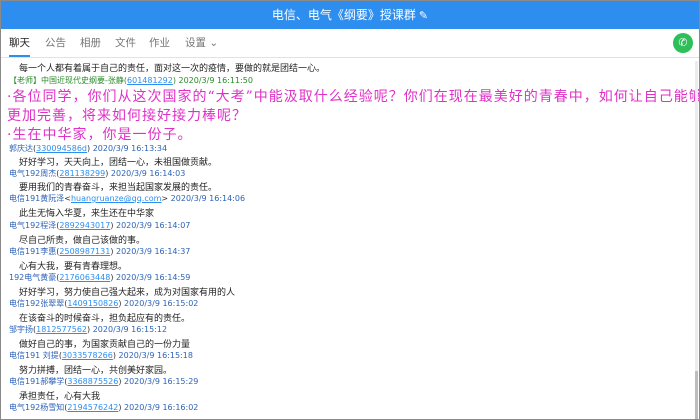 This screenshot has width=700, height=420. What do you see at coordinates (130, 329) in the screenshot?
I see `message-time: 2020/3/9 16:15:12` at bounding box center [130, 329].